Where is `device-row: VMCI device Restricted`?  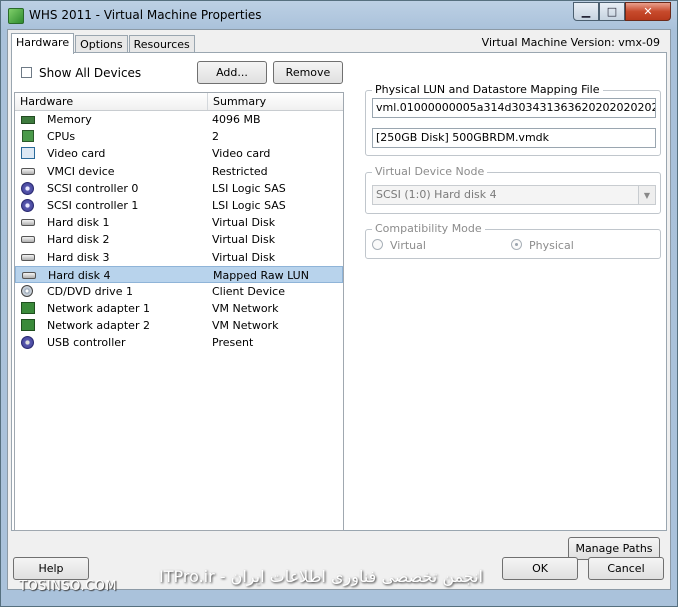 device-row: VMCI device Restricted is located at coordinates (179, 171).